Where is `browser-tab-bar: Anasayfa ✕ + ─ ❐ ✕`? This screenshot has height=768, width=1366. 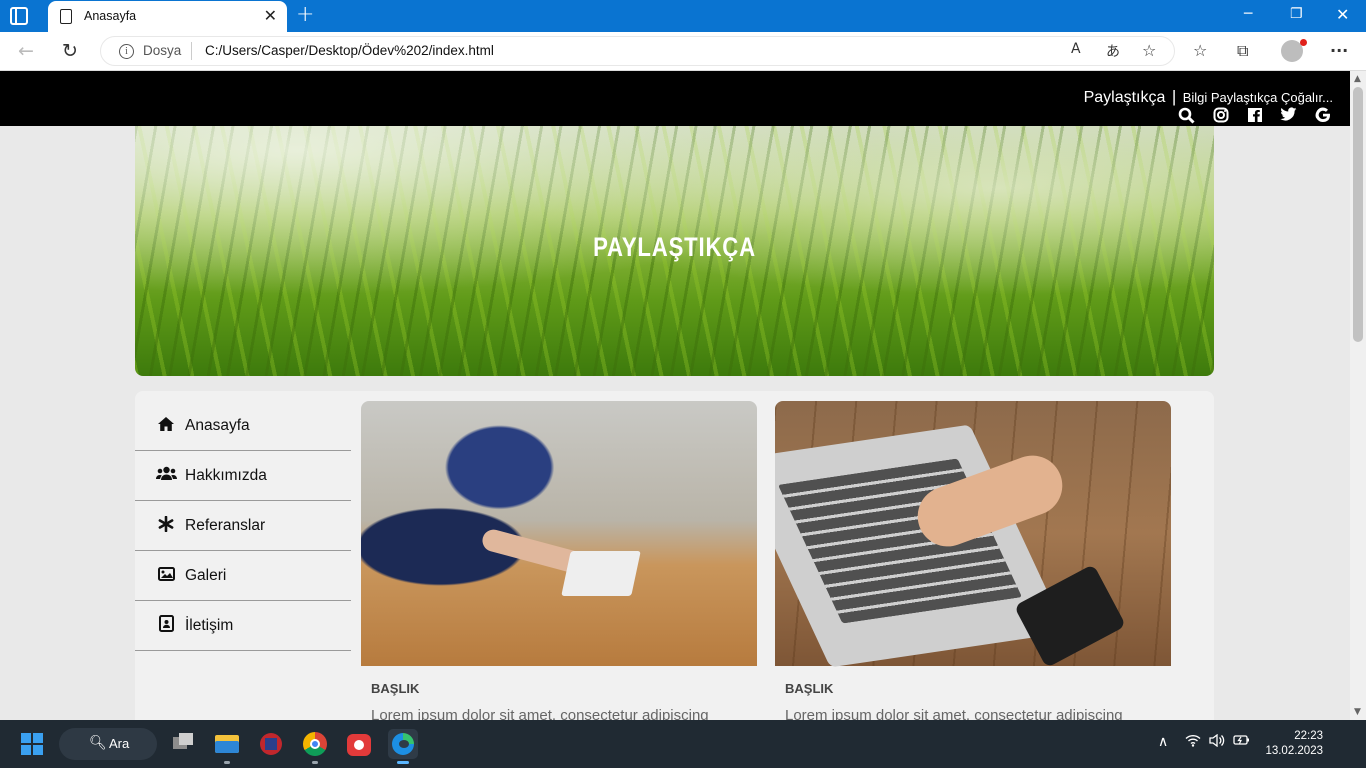 browser-tab-bar: Anasayfa ✕ + ─ ❐ ✕ is located at coordinates (683, 16).